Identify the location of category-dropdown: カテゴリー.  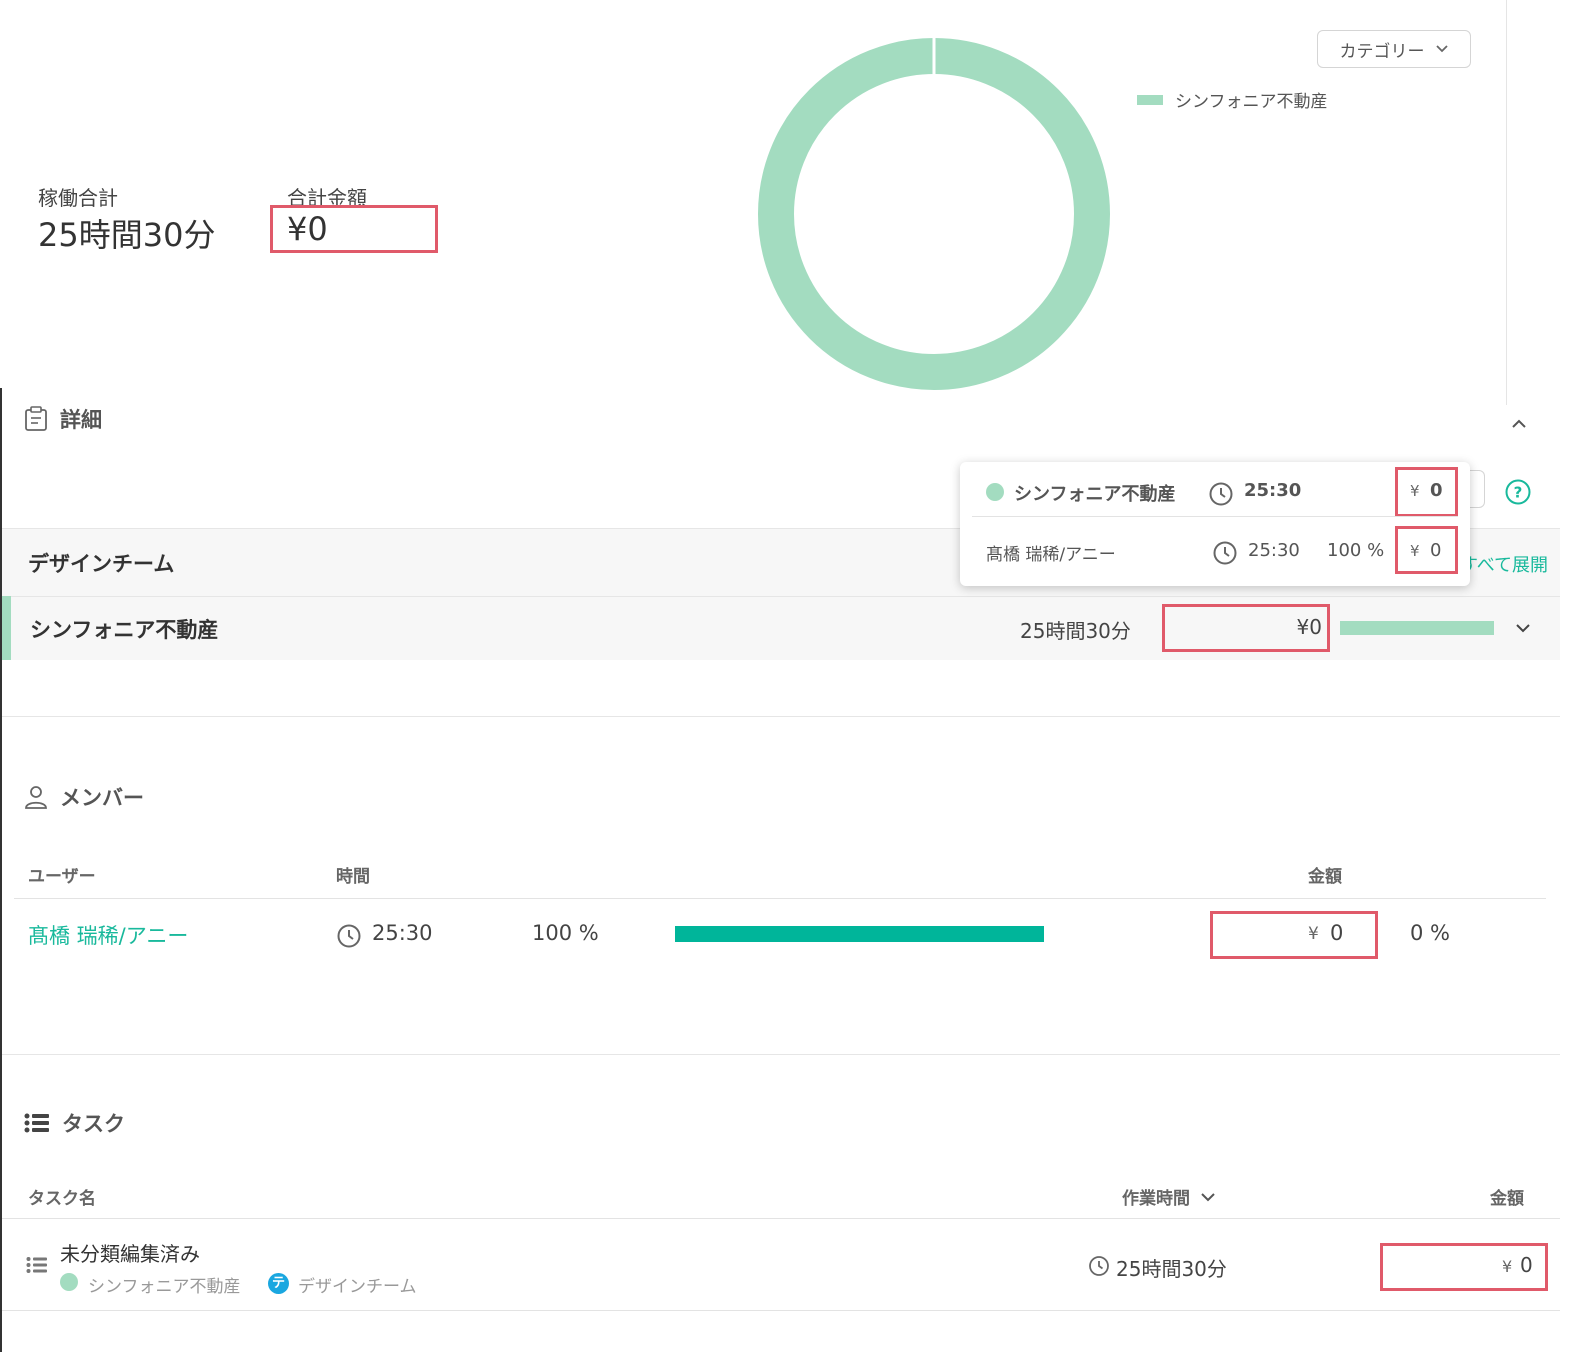
(1394, 49).